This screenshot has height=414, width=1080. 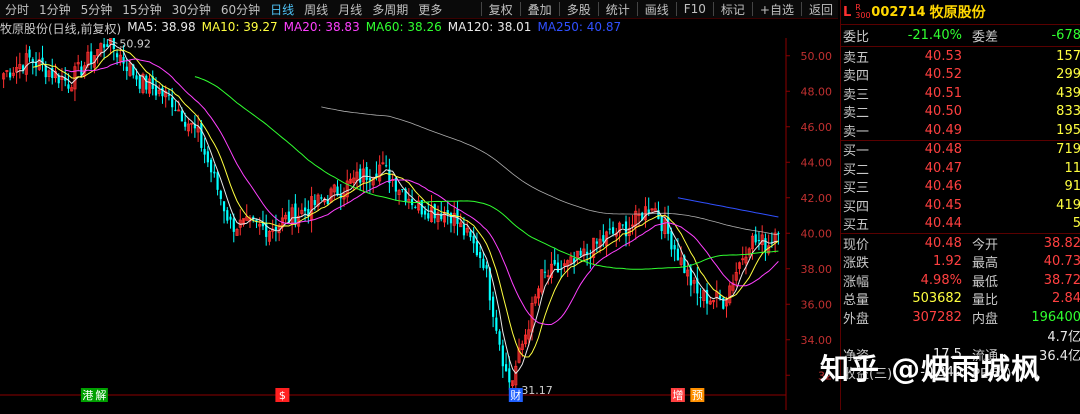 What do you see at coordinates (657, 9) in the screenshot?
I see `toolbar-button: 画线` at bounding box center [657, 9].